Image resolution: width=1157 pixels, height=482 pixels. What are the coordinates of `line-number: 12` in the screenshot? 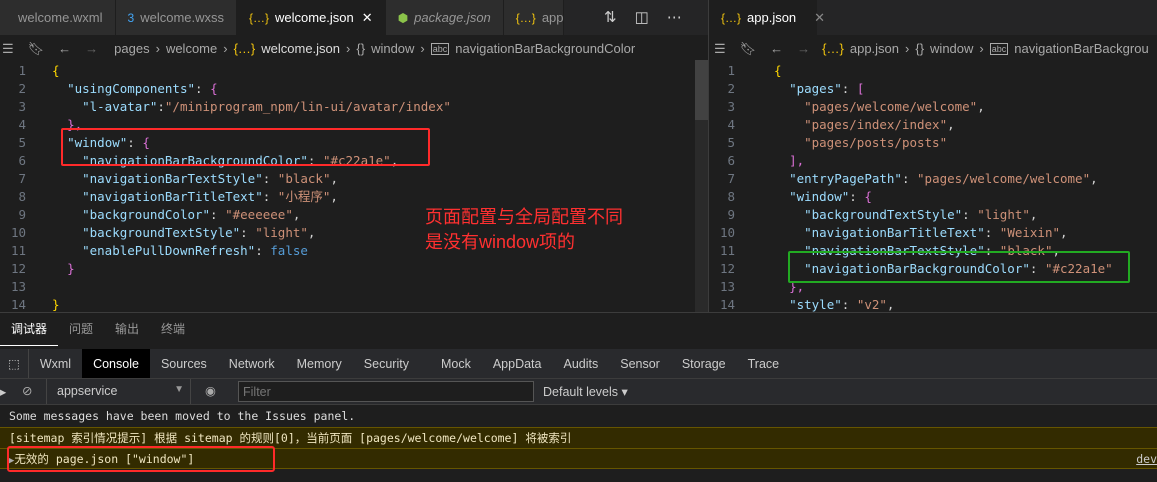 It's located at (18, 268).